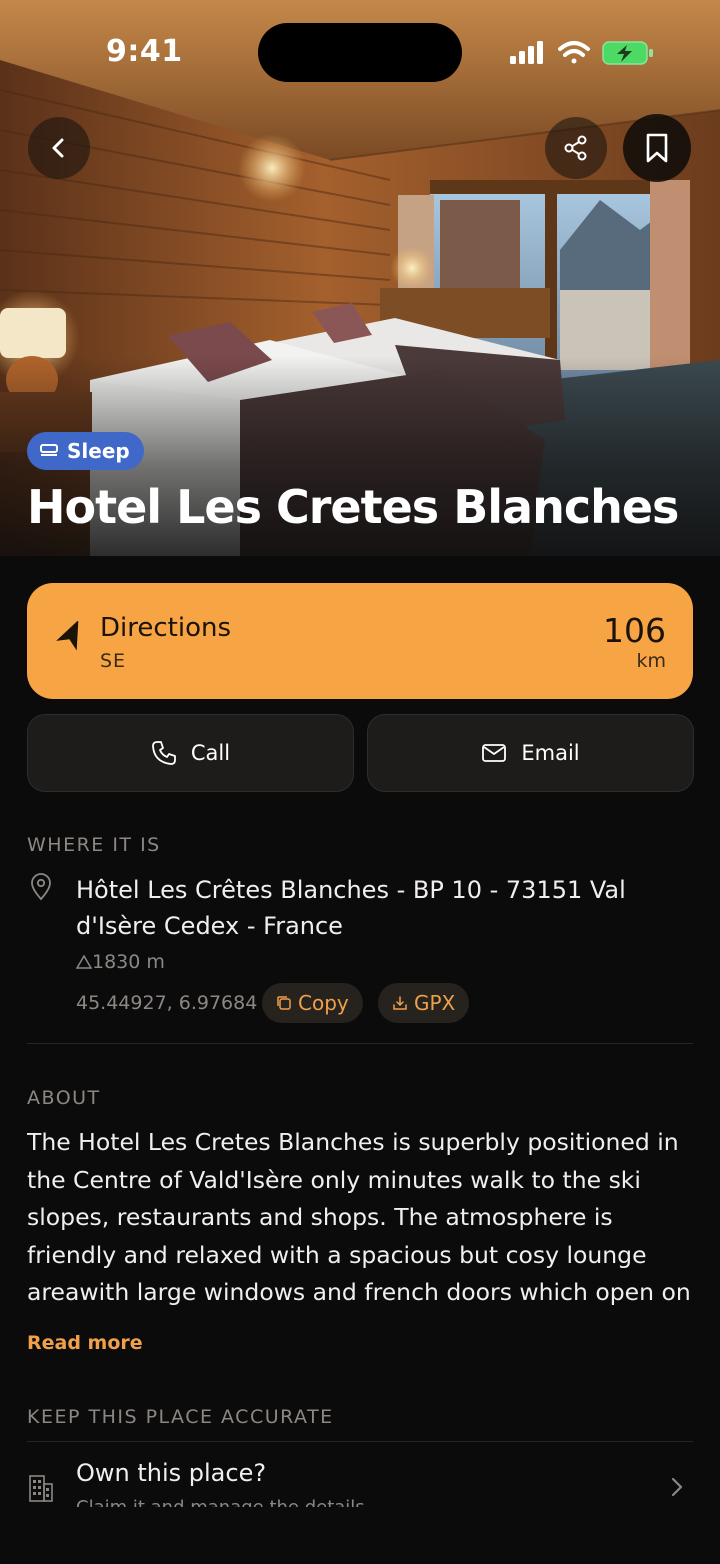  What do you see at coordinates (210, 753) in the screenshot?
I see `call-label: Call` at bounding box center [210, 753].